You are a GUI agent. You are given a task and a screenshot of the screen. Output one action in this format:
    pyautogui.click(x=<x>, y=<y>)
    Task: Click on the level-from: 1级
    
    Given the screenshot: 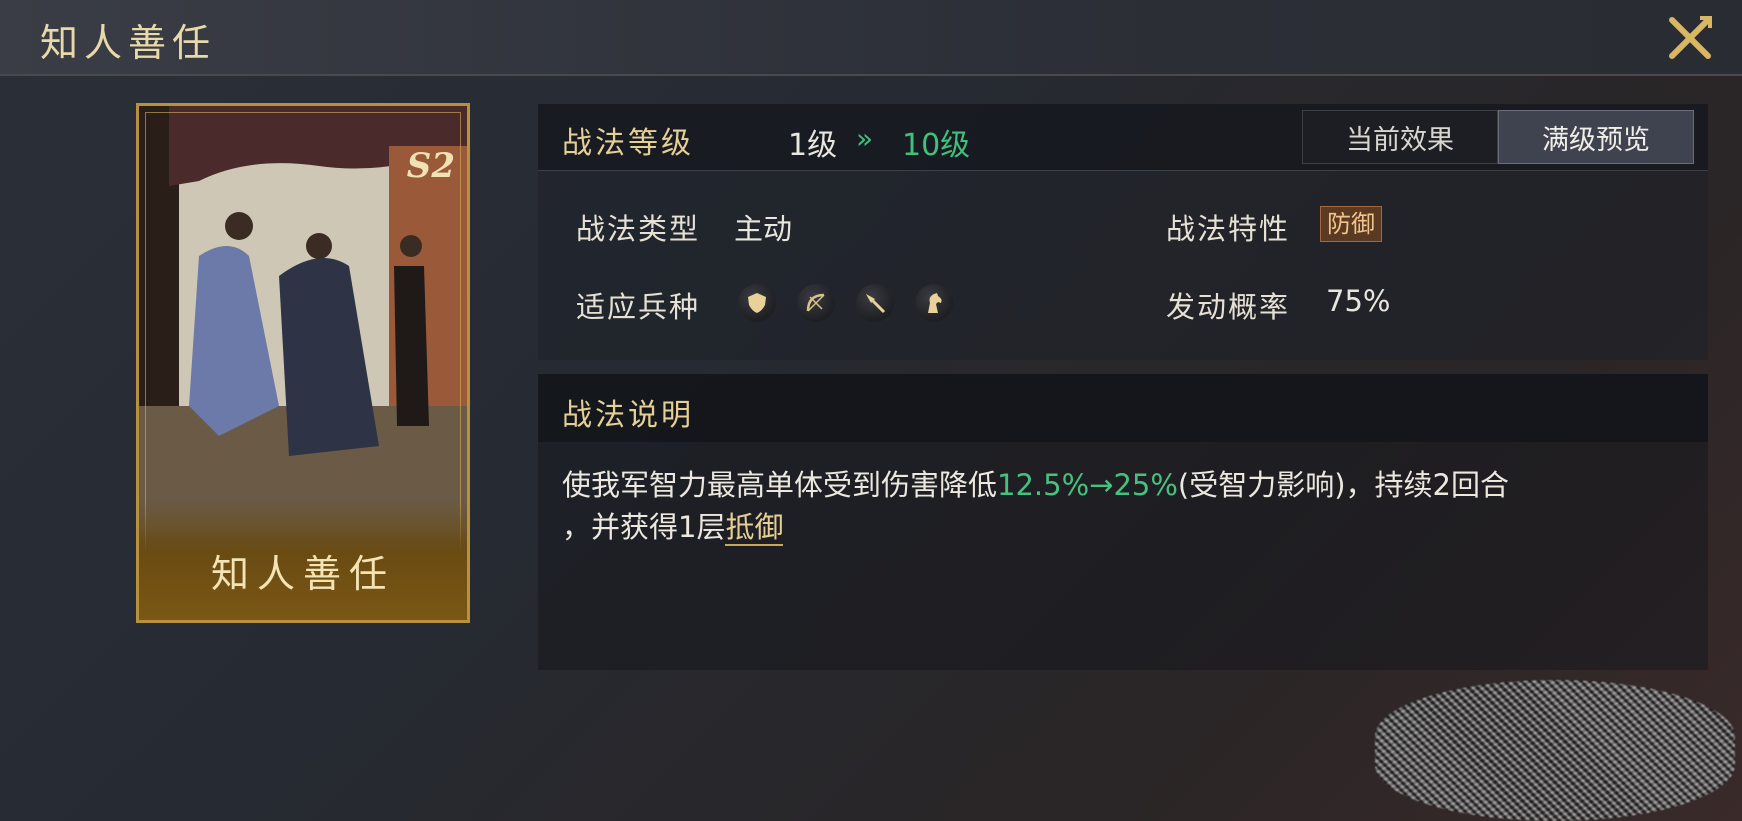 What is the action you would take?
    pyautogui.click(x=813, y=145)
    